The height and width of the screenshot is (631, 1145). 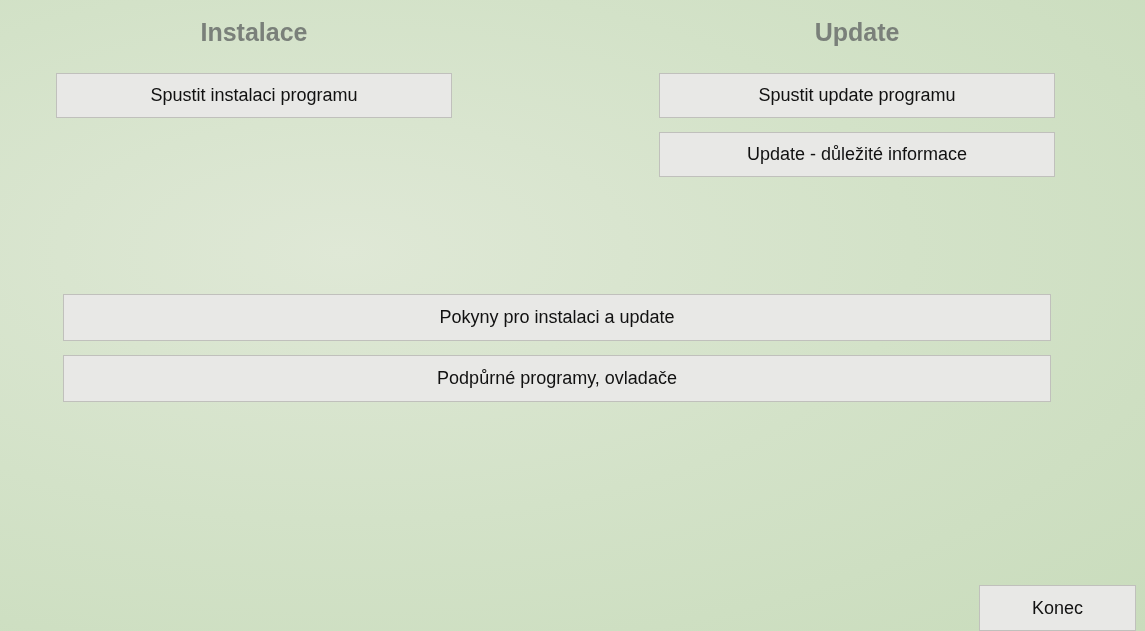 I want to click on menu-button: Pokyny pro instalaci a update, so click(x=557, y=317).